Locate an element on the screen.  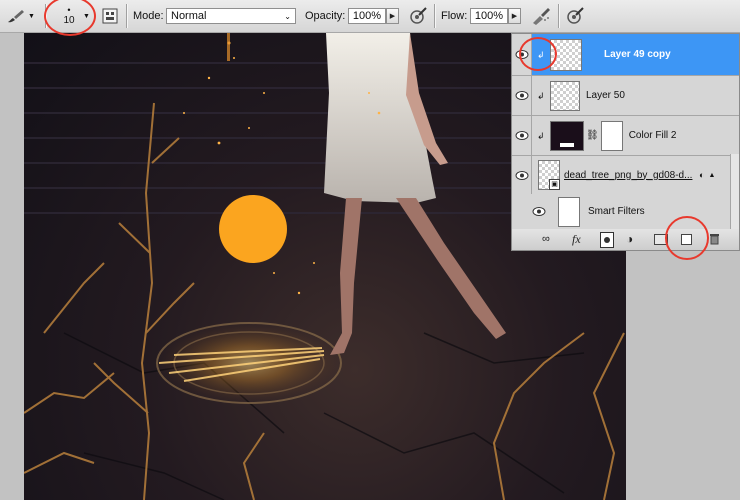
mode-select: Normal ⌄ is located at coordinates (231, 16).